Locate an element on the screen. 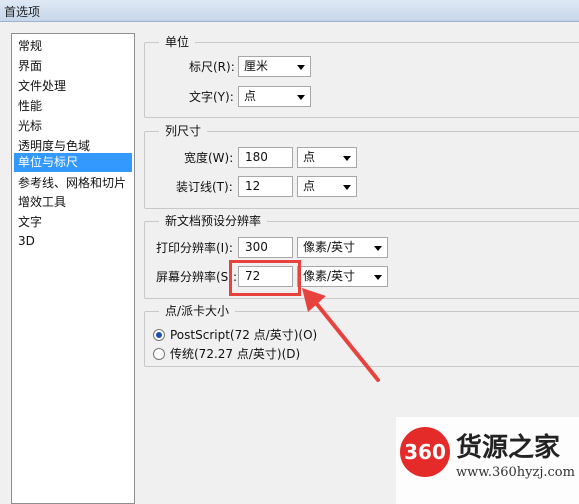  sidebar-item-interface: 界面 is located at coordinates (73, 66).